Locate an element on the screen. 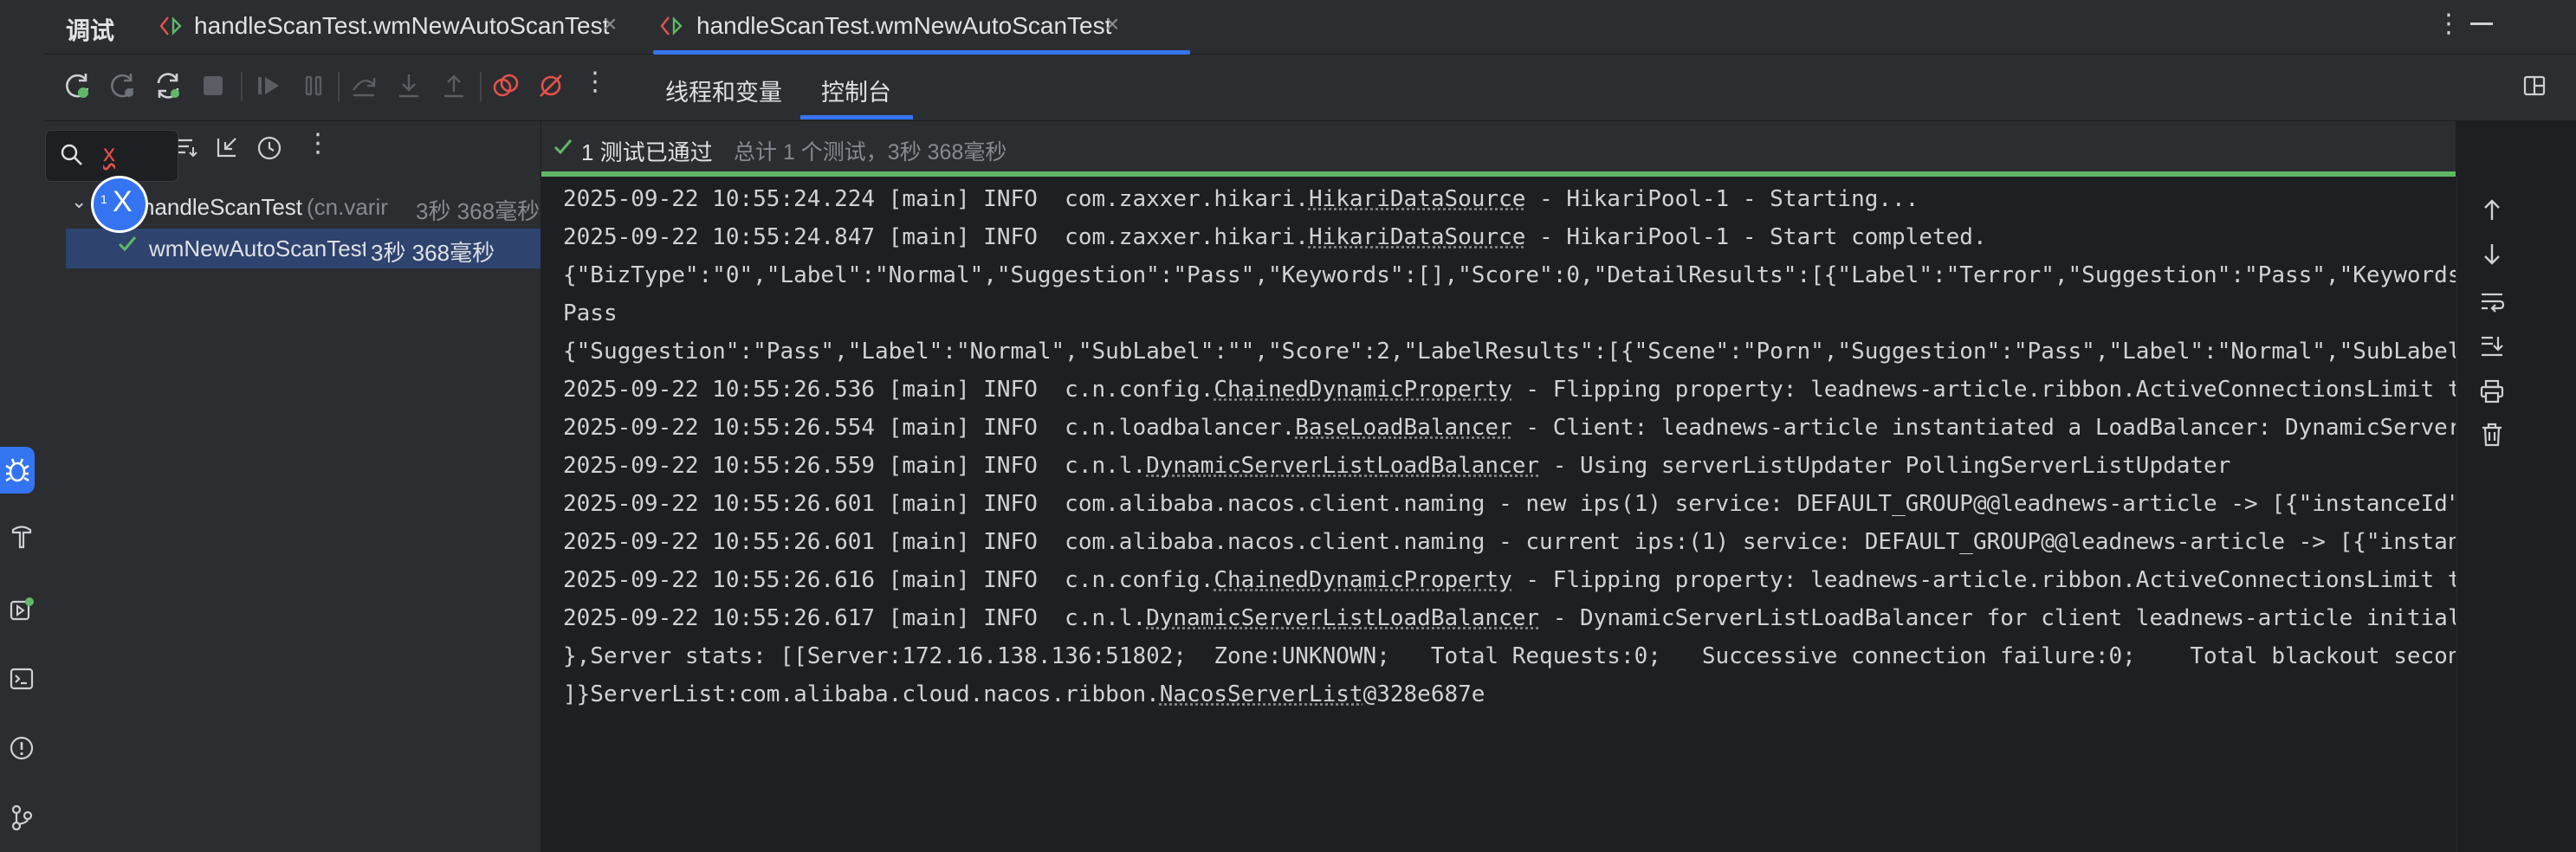 Image resolution: width=2576 pixels, height=852 pixels. search-icon is located at coordinates (72, 155).